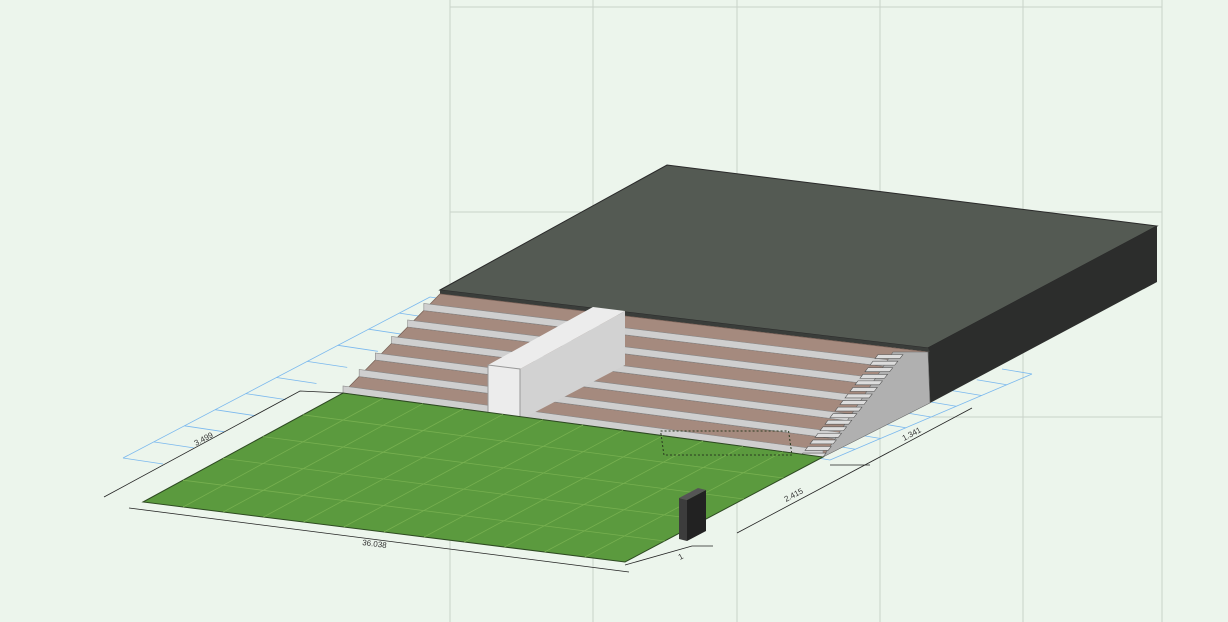  Describe the element at coordinates (504, 392) in the screenshot. I see `aisle-wall-front` at that location.